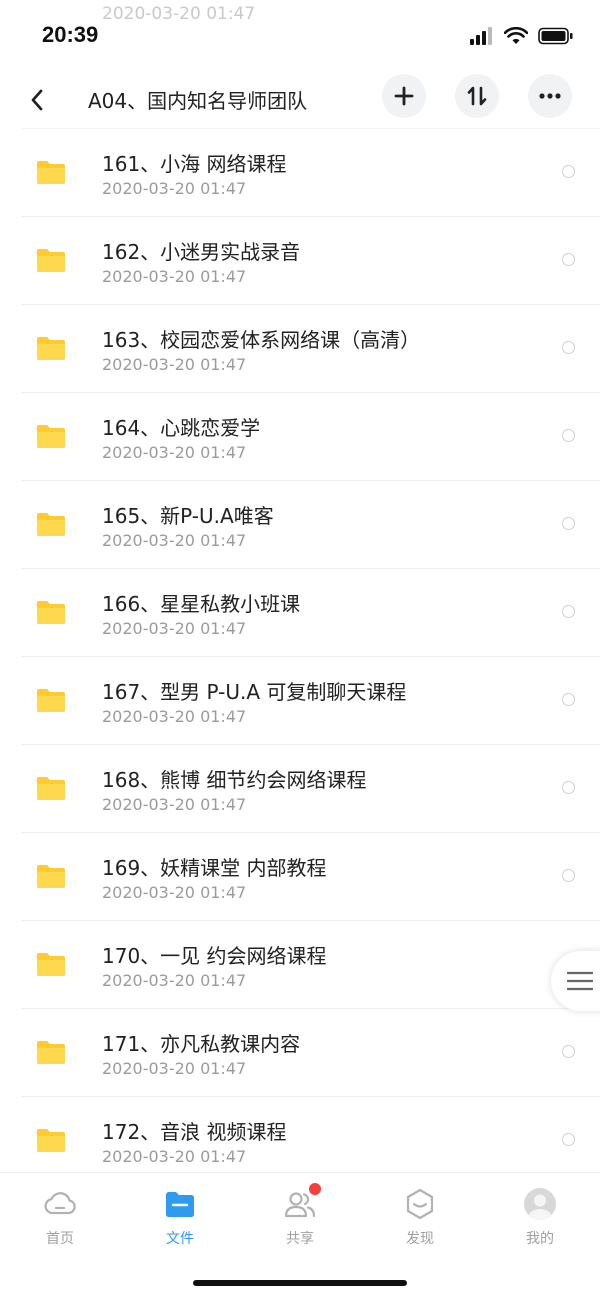 The height and width of the screenshot is (1300, 600). What do you see at coordinates (201, 252) in the screenshot?
I see `file-name: 162、小迷男实战录音` at bounding box center [201, 252].